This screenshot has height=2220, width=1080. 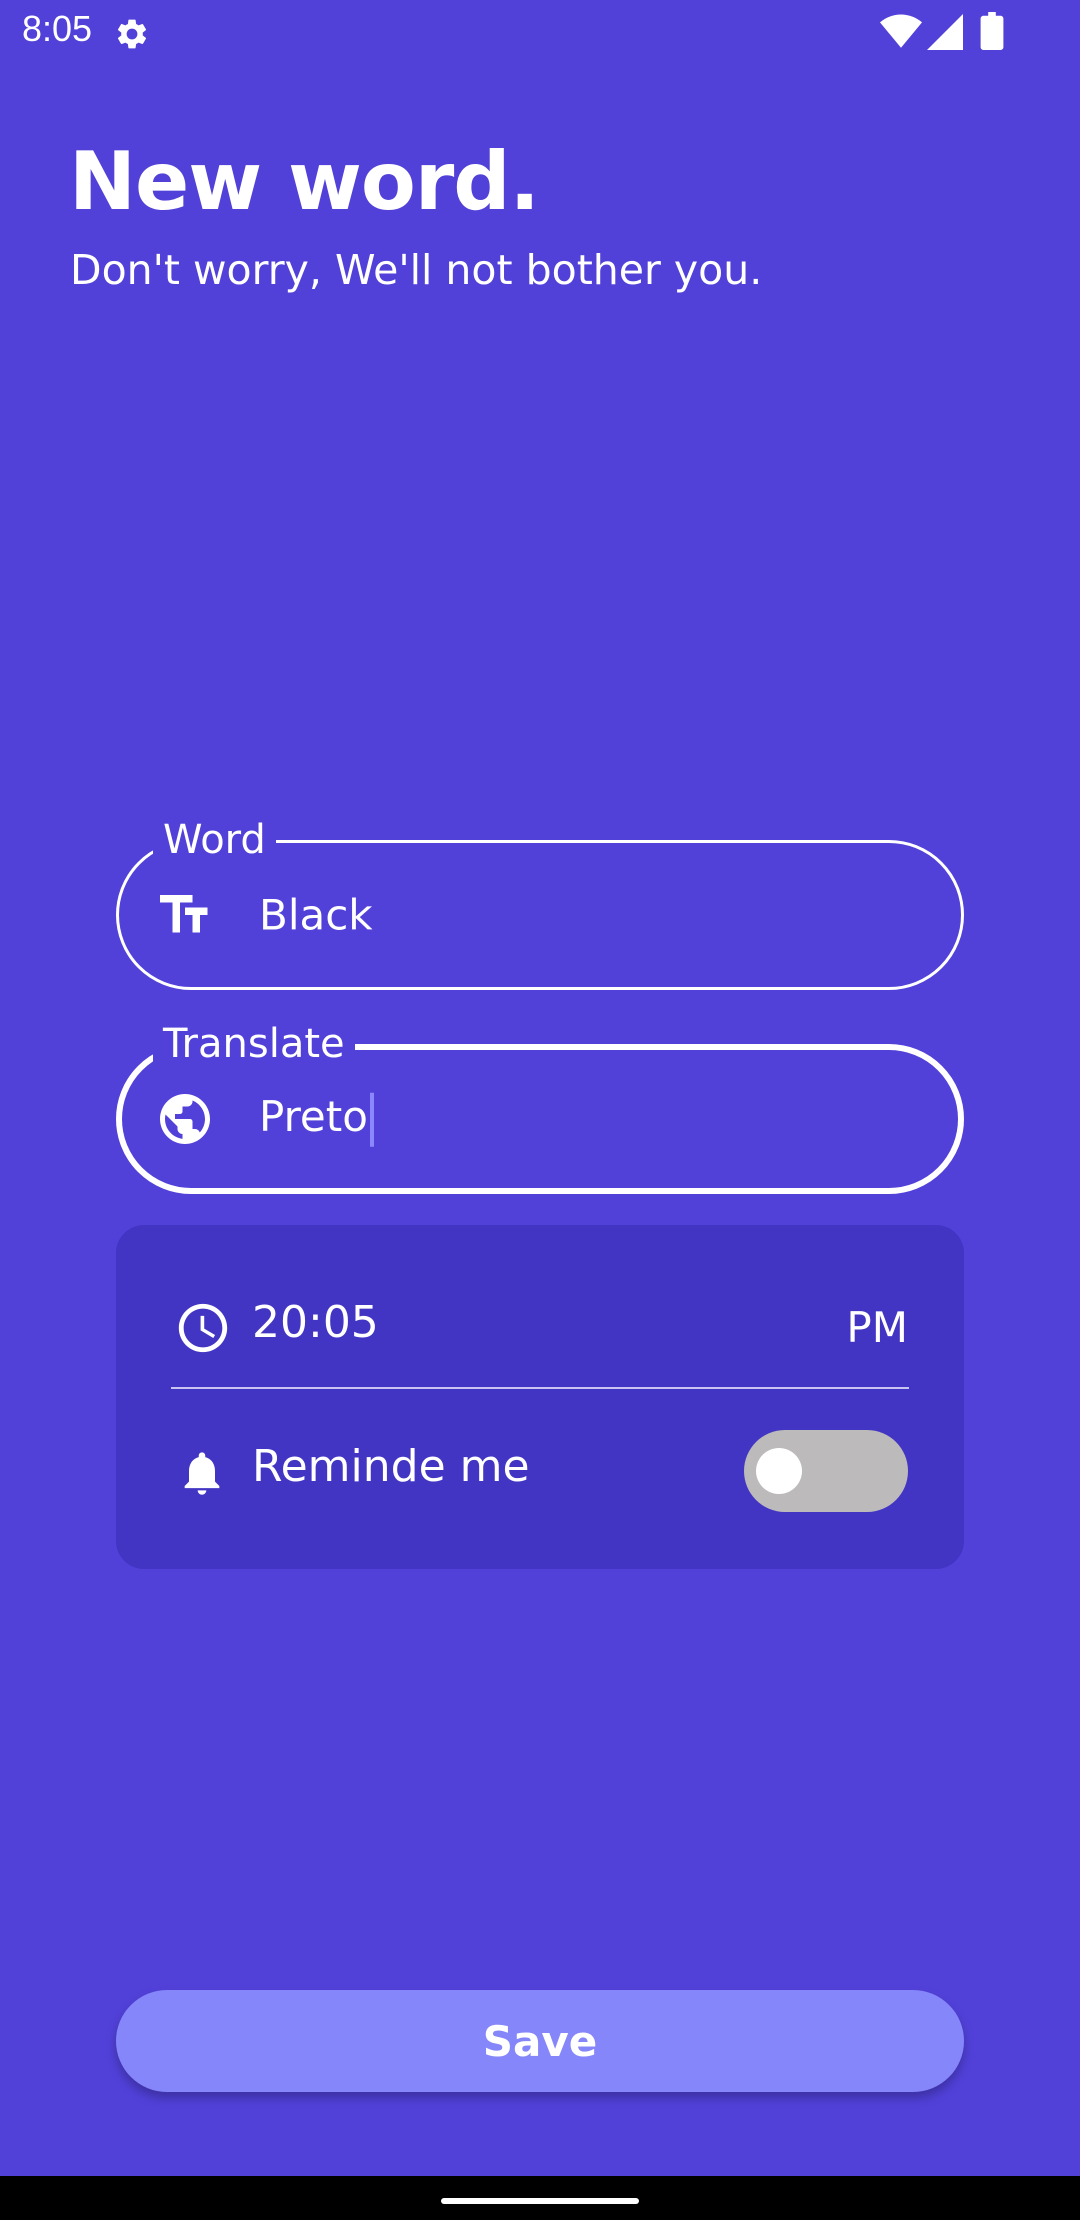 I want to click on text-size-icon, so click(x=184, y=914).